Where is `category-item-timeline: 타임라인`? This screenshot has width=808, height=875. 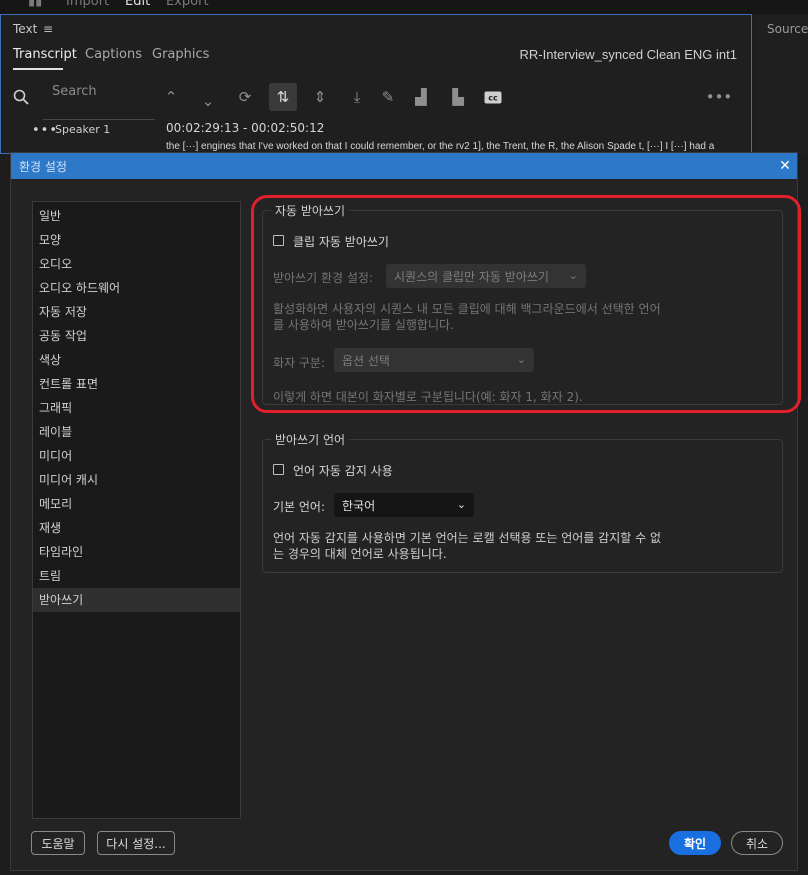 category-item-timeline: 타임라인 is located at coordinates (136, 552).